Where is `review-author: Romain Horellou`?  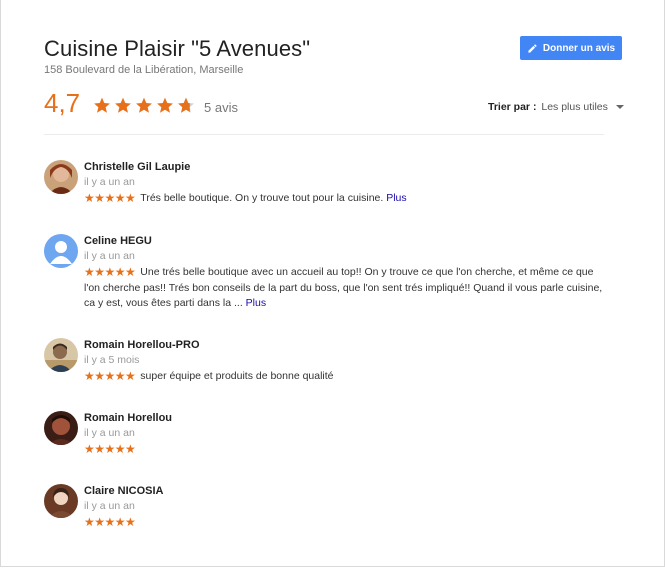
review-author: Romain Horellou is located at coordinates (128, 418).